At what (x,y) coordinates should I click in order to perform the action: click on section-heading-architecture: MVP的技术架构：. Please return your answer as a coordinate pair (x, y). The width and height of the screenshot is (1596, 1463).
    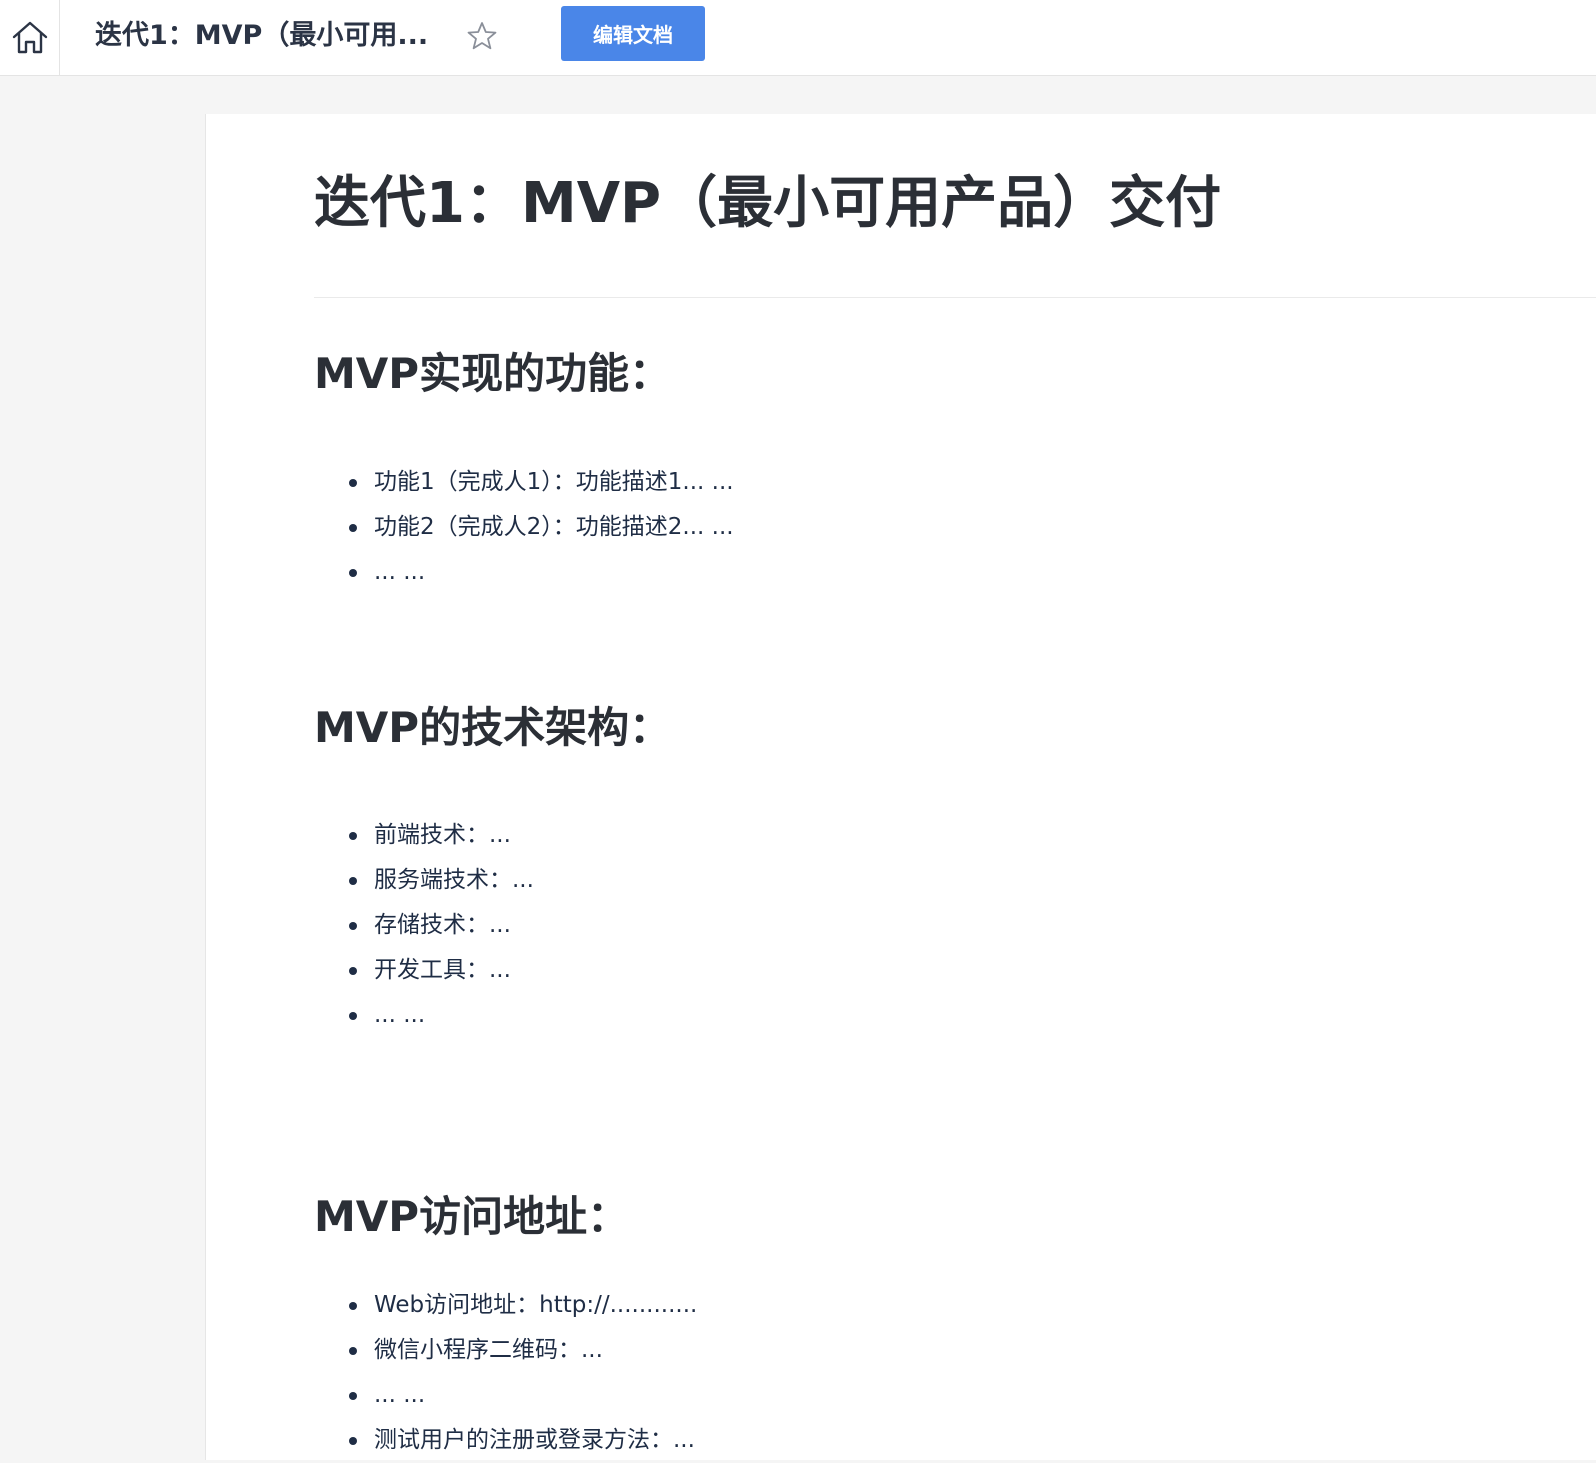
    Looking at the image, I should click on (493, 727).